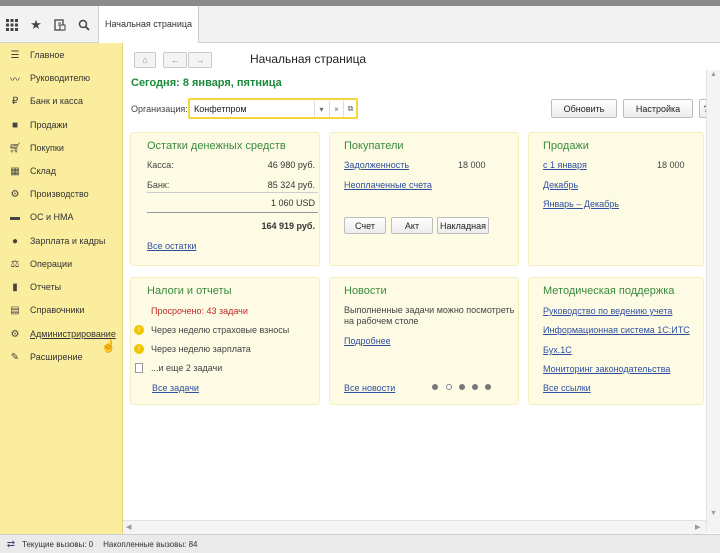  What do you see at coordinates (607, 311) in the screenshot?
I see `guide-link: Руководство по ведению учета` at bounding box center [607, 311].